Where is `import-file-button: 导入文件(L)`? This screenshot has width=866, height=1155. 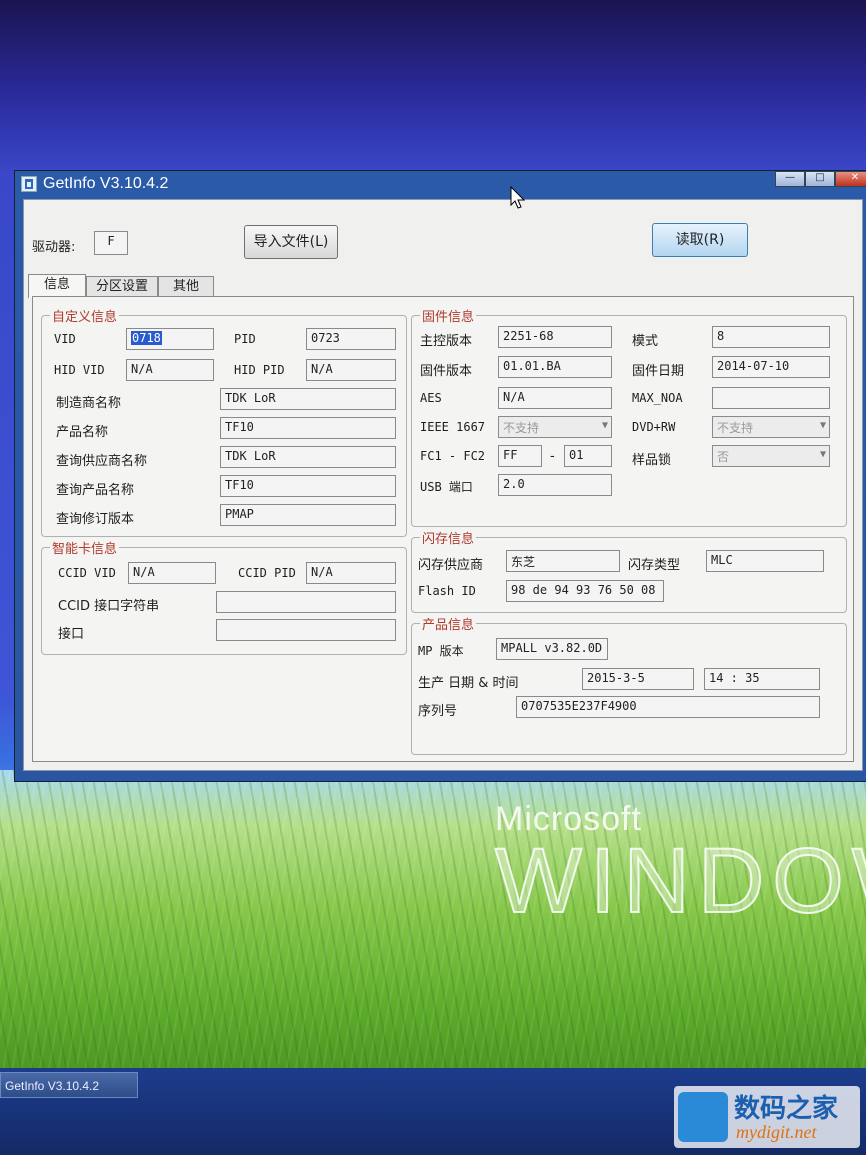
import-file-button: 导入文件(L) is located at coordinates (291, 242).